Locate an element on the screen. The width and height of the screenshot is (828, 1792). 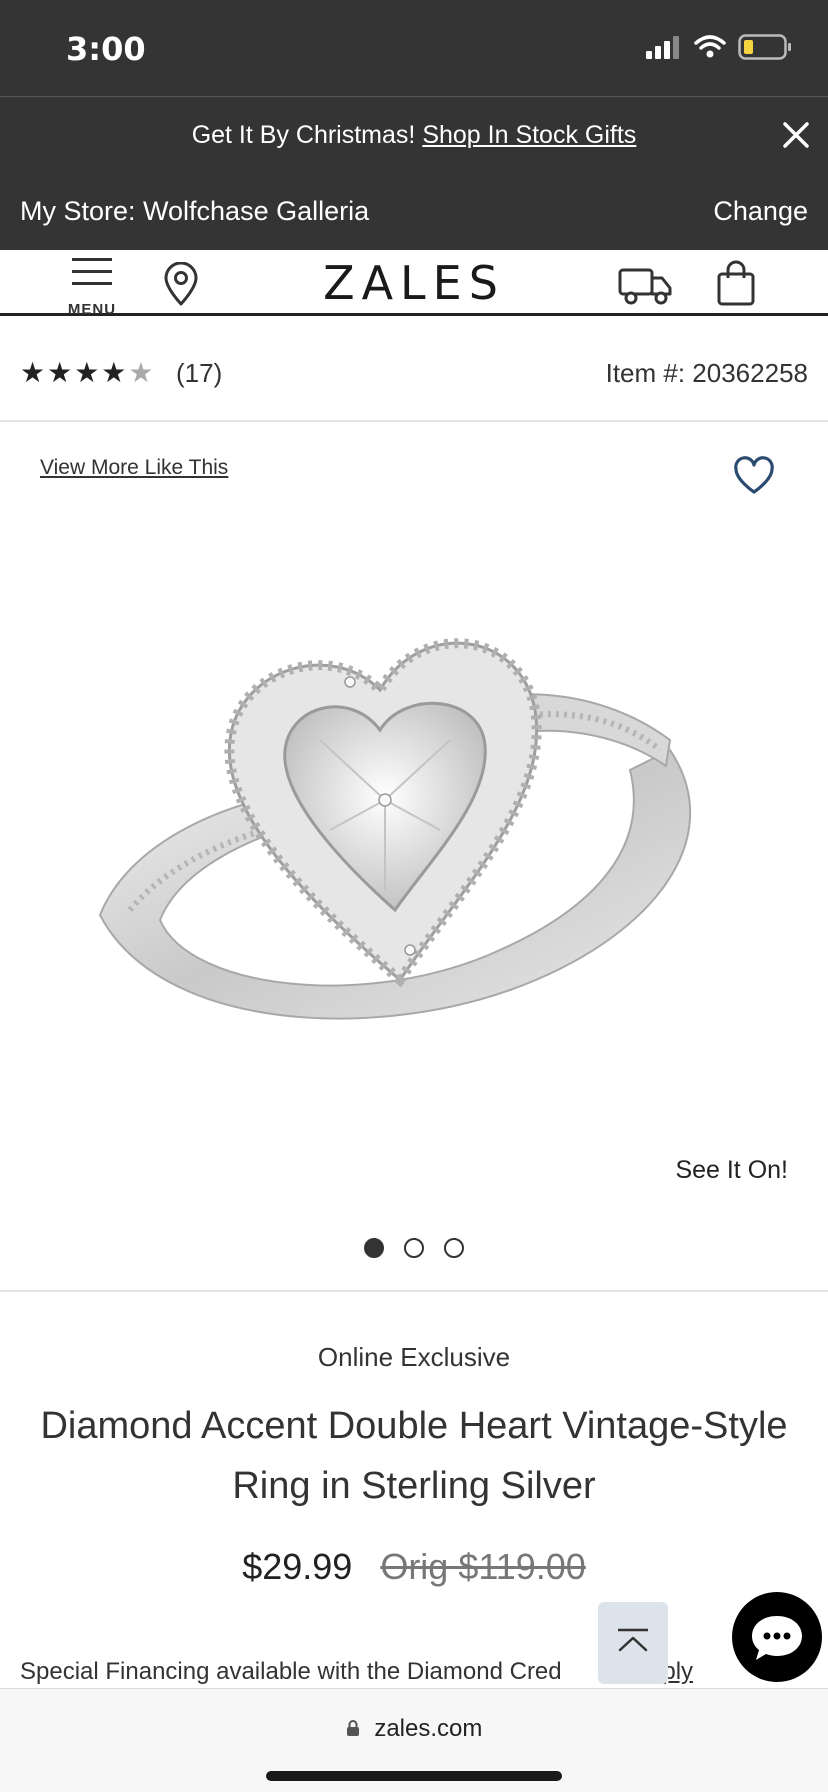
store-bar: My Store: Wolfchase Galleria Change is located at coordinates (414, 212).